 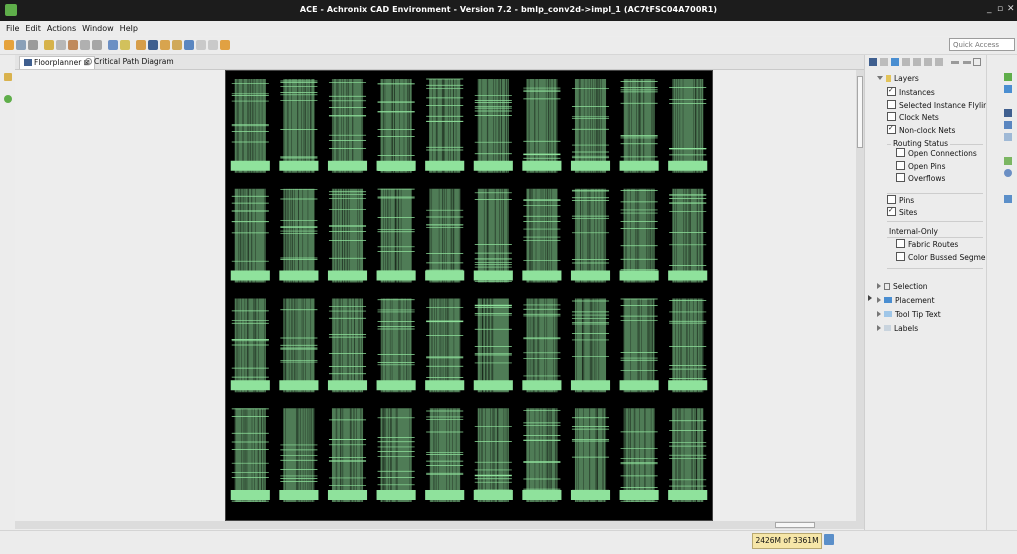 What do you see at coordinates (917, 62) in the screenshot?
I see `zoom-in-icon` at bounding box center [917, 62].